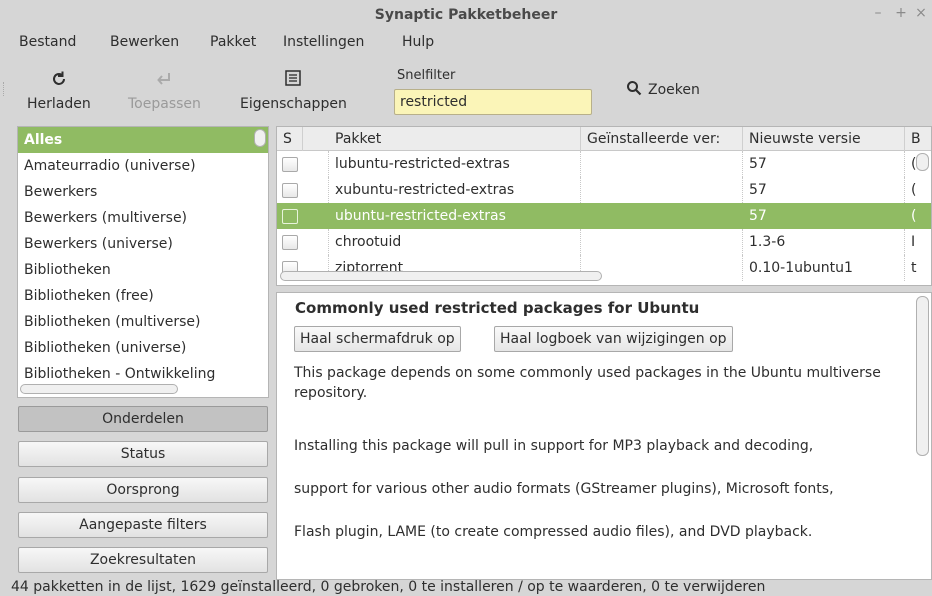  I want to click on search-icon, so click(634, 90).